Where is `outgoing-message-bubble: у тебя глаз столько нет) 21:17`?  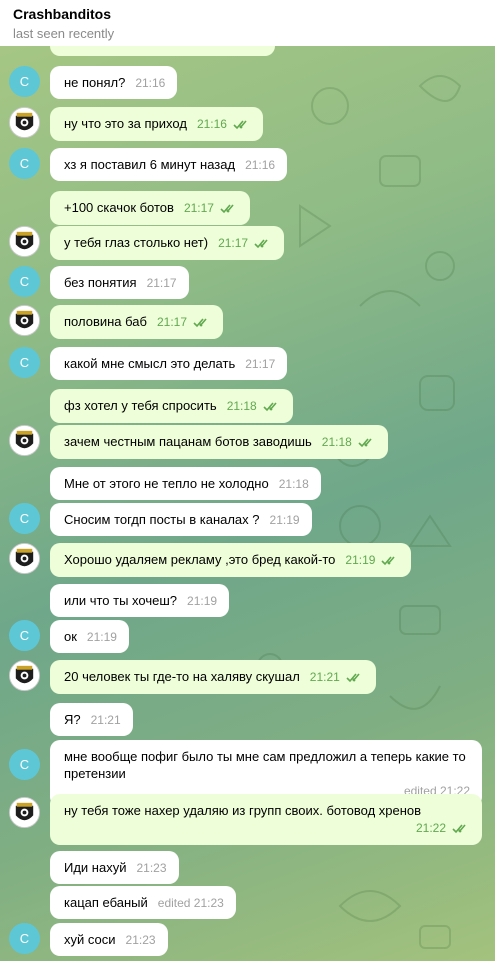 outgoing-message-bubble: у тебя глаз столько нет) 21:17 is located at coordinates (167, 243).